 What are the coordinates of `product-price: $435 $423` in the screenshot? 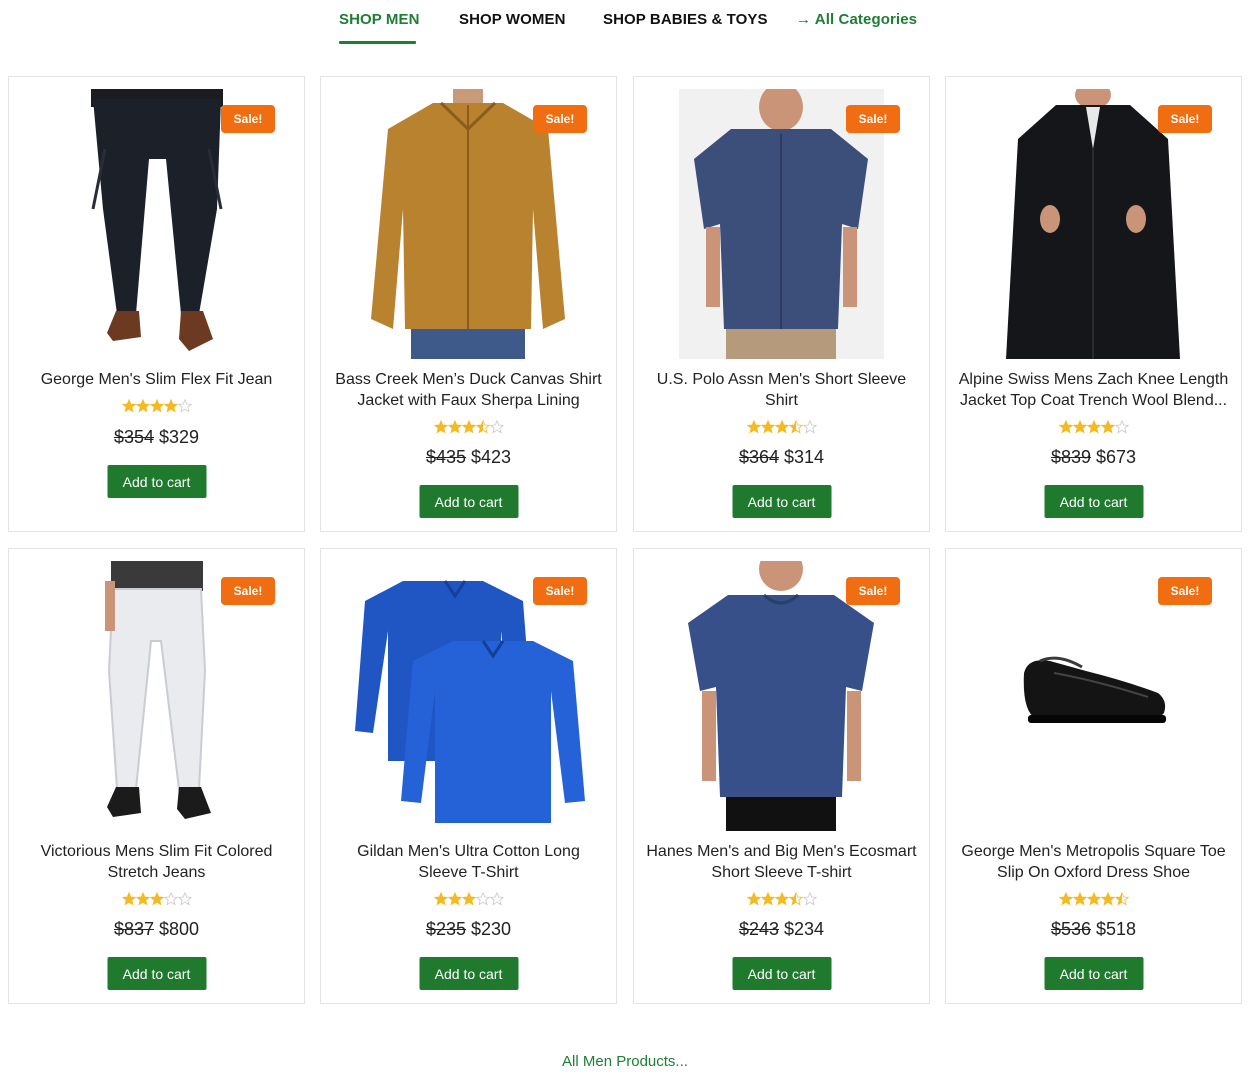 It's located at (468, 457).